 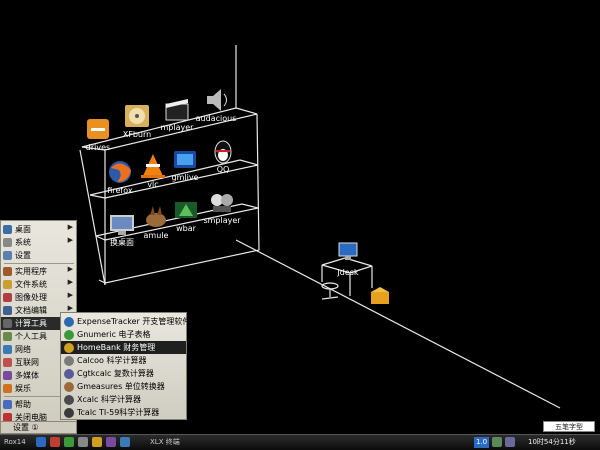 What do you see at coordinates (23, 404) in the screenshot?
I see `menu-item-label: 帮助` at bounding box center [23, 404].